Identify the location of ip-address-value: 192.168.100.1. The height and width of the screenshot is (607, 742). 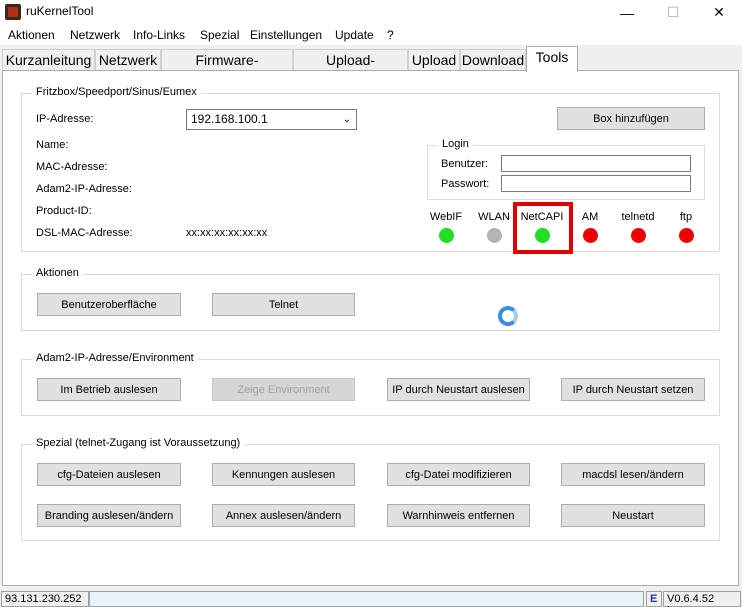
(229, 119).